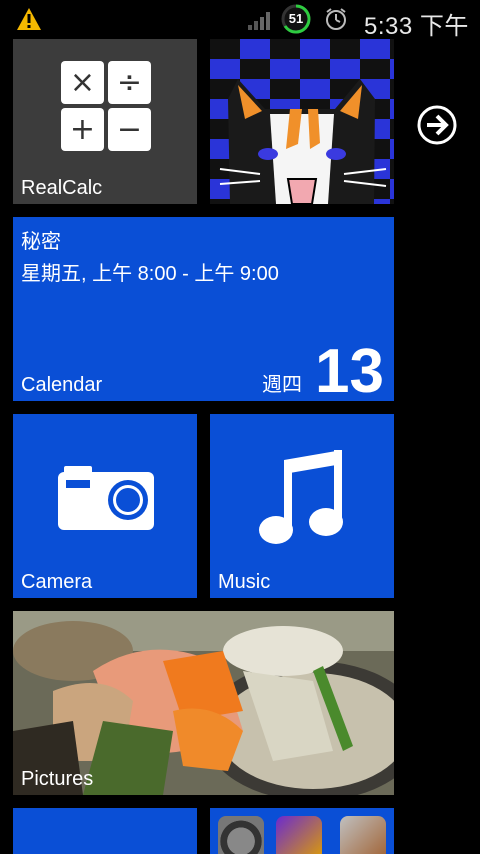 This screenshot has width=480, height=854. What do you see at coordinates (129, 129) in the screenshot?
I see `calc-key-minus: −` at bounding box center [129, 129].